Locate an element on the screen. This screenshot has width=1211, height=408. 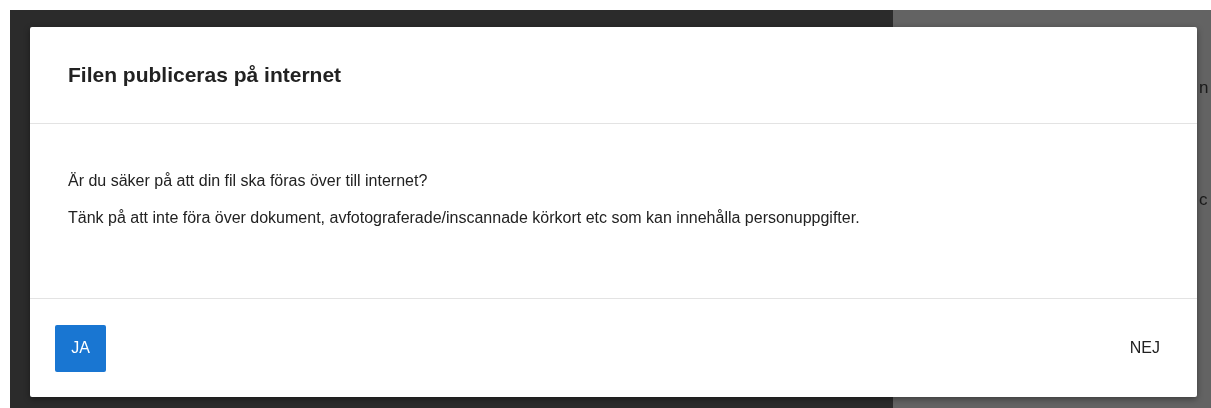
confirm-button: JA is located at coordinates (80, 348).